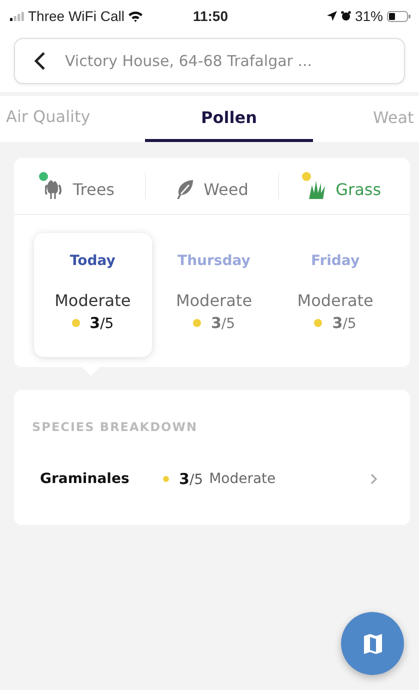 The image size is (419, 690). I want to click on category-tab: Pollen, so click(229, 119).